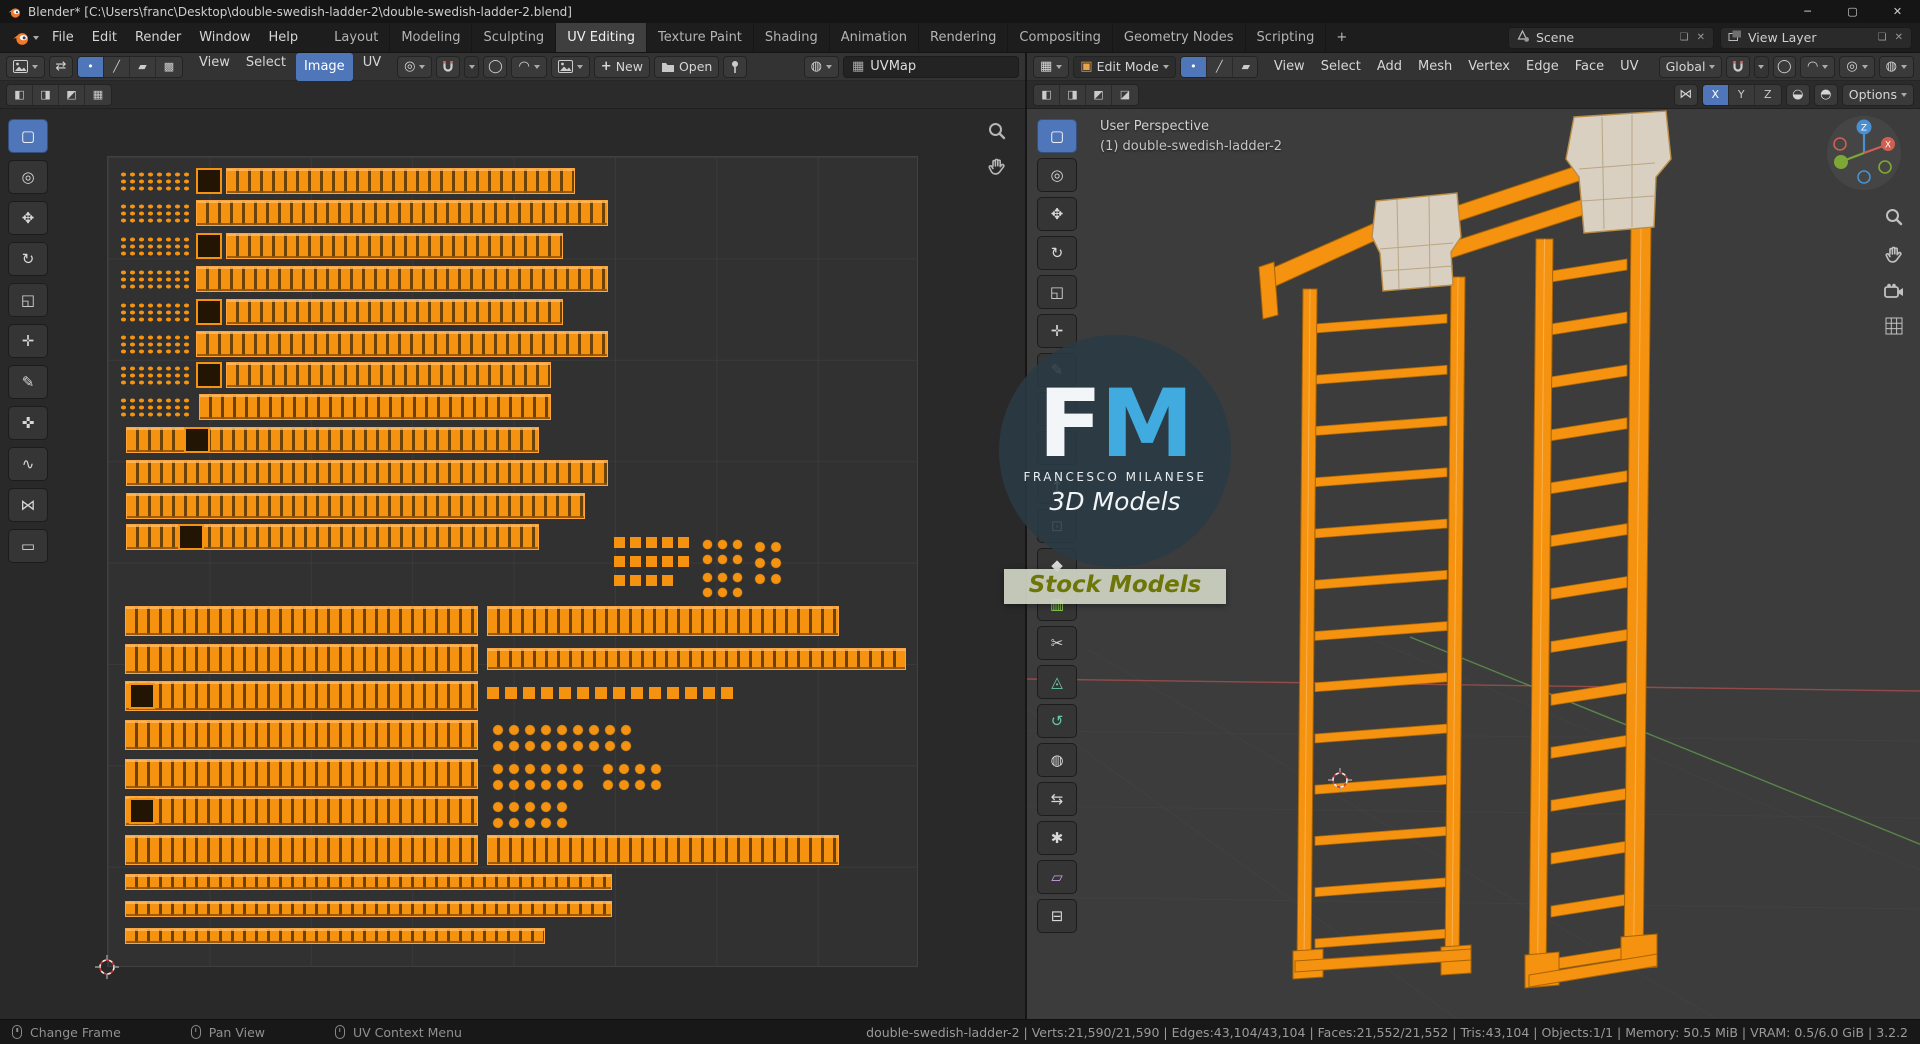  I want to click on navigation-gizmo: Z X, so click(1864, 153).